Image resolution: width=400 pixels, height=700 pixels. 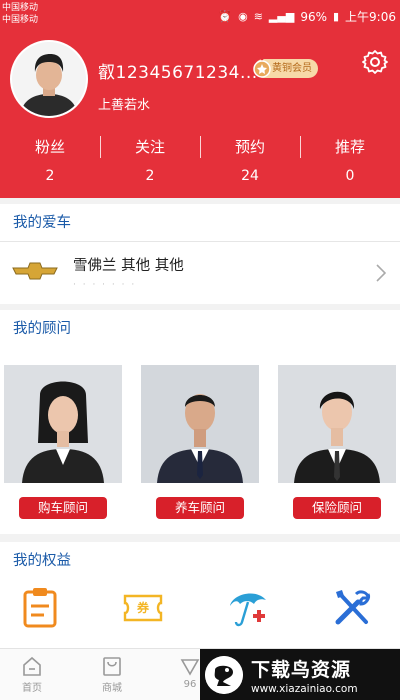 I want to click on status-indicators: ⏰ ◉ ≋ ▂▄▆ 96% ▮ 上午9:06, so click(x=307, y=16).